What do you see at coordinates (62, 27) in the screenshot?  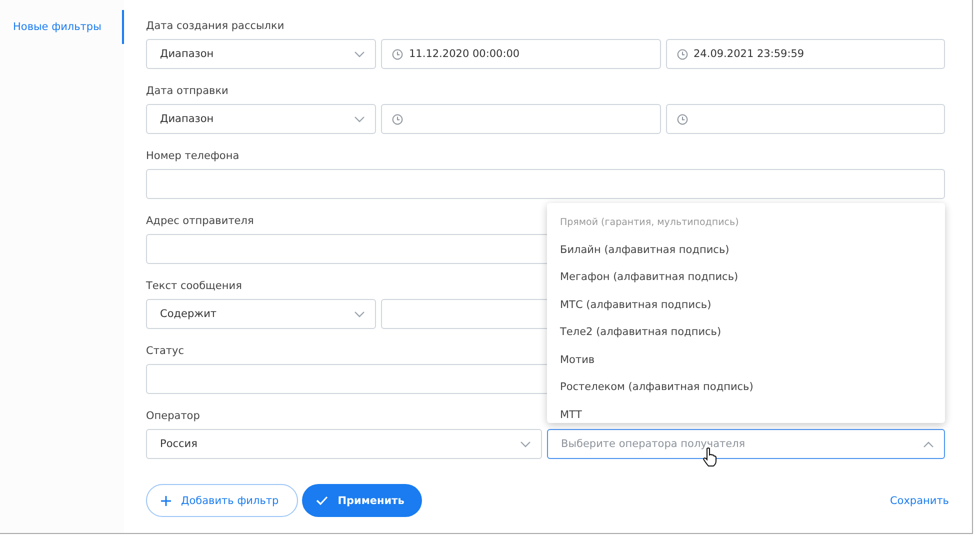 I see `sidebar-item: Новые фильтры` at bounding box center [62, 27].